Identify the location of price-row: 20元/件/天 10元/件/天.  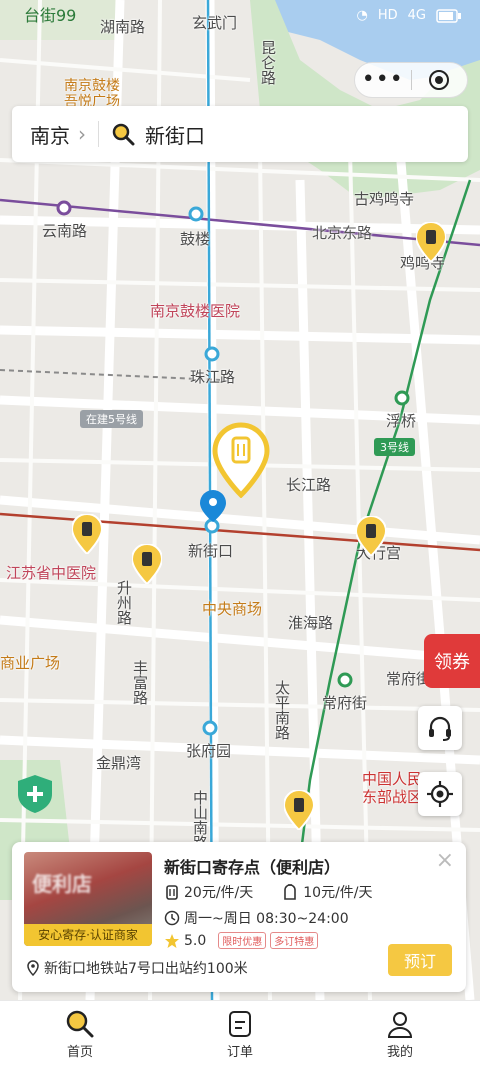
(268, 892).